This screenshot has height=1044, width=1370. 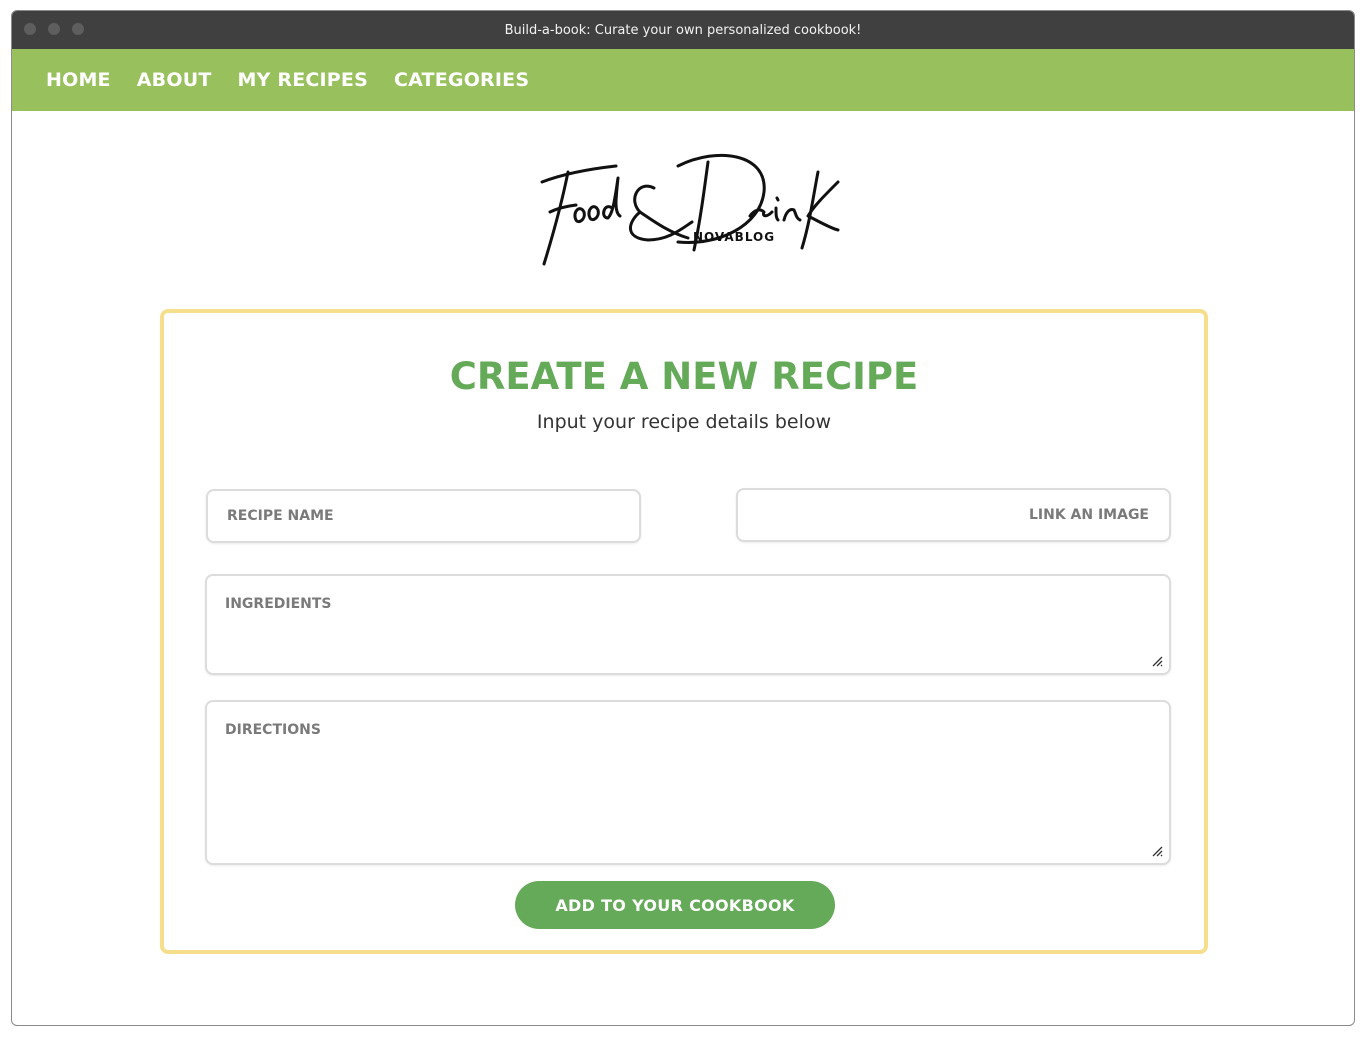 I want to click on ingredients-textarea, so click(x=688, y=624).